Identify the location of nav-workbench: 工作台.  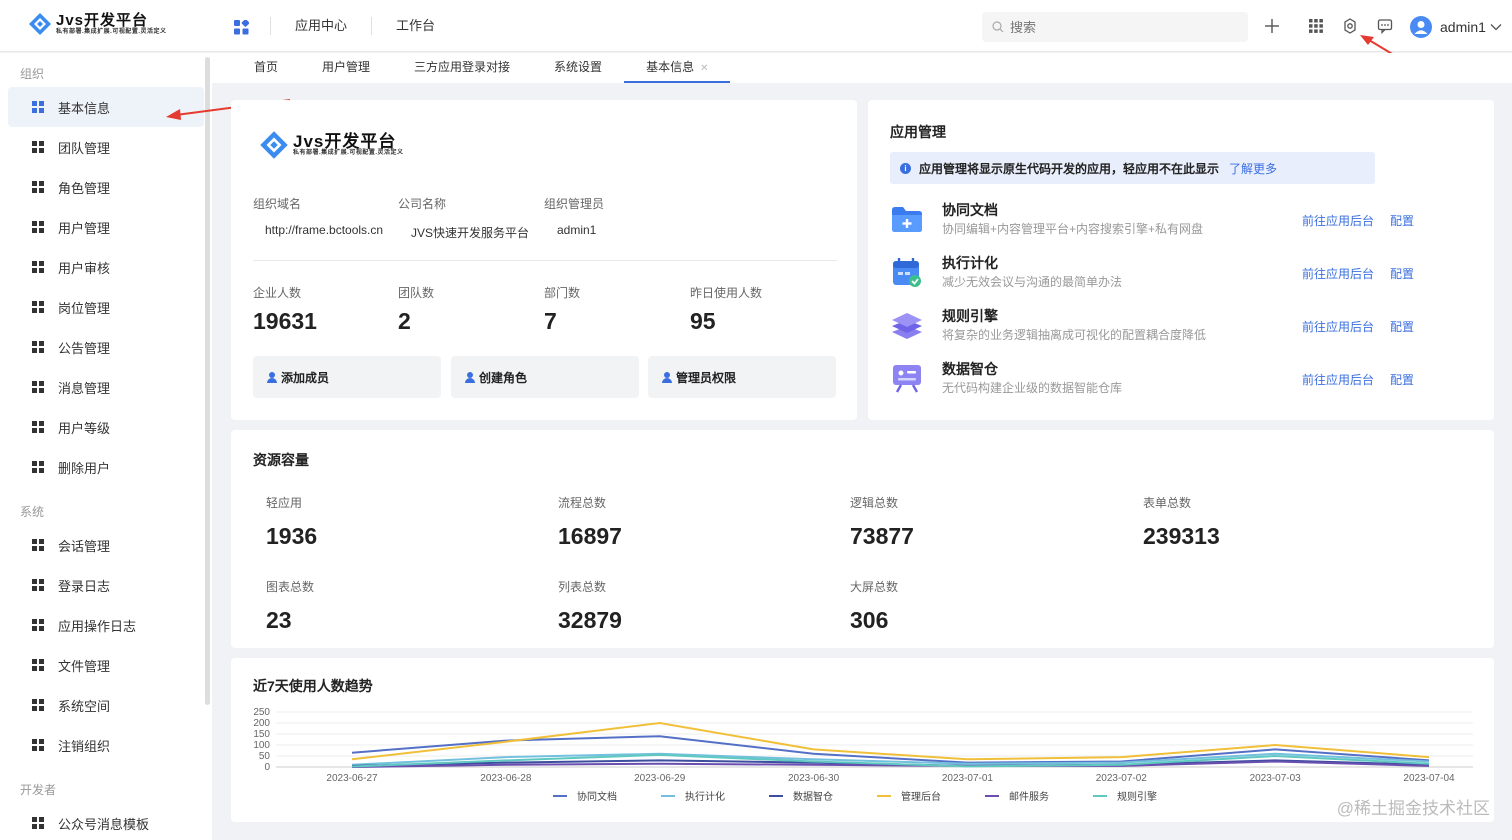
(415, 26).